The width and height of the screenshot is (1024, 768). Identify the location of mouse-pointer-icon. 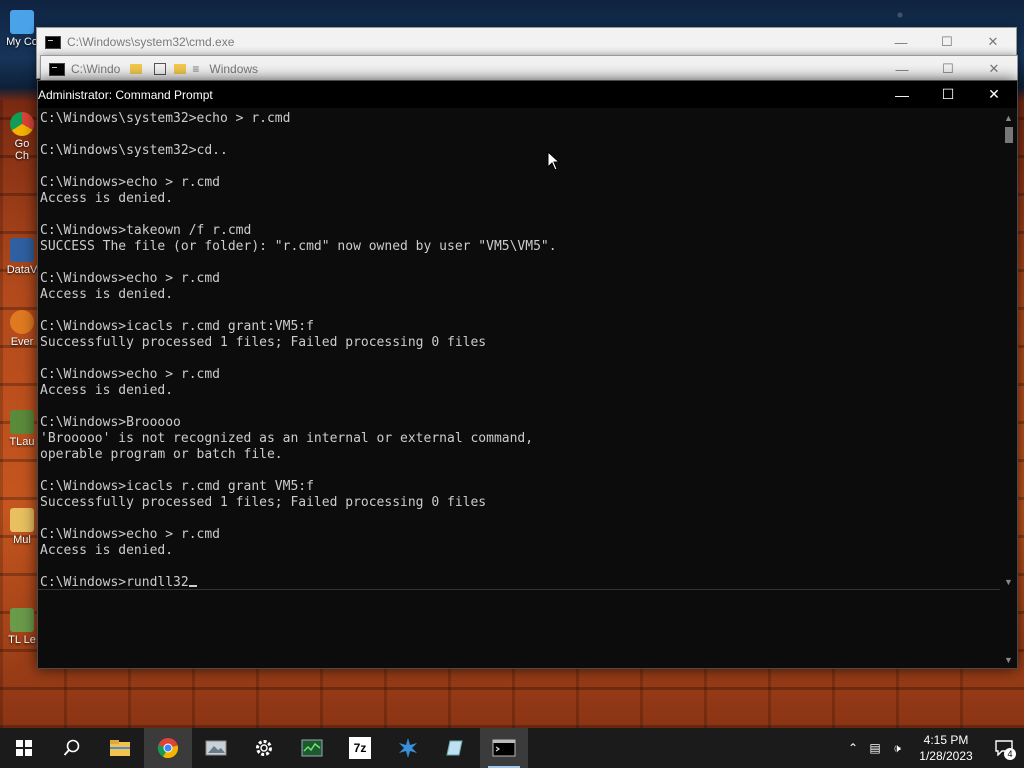
(554, 161).